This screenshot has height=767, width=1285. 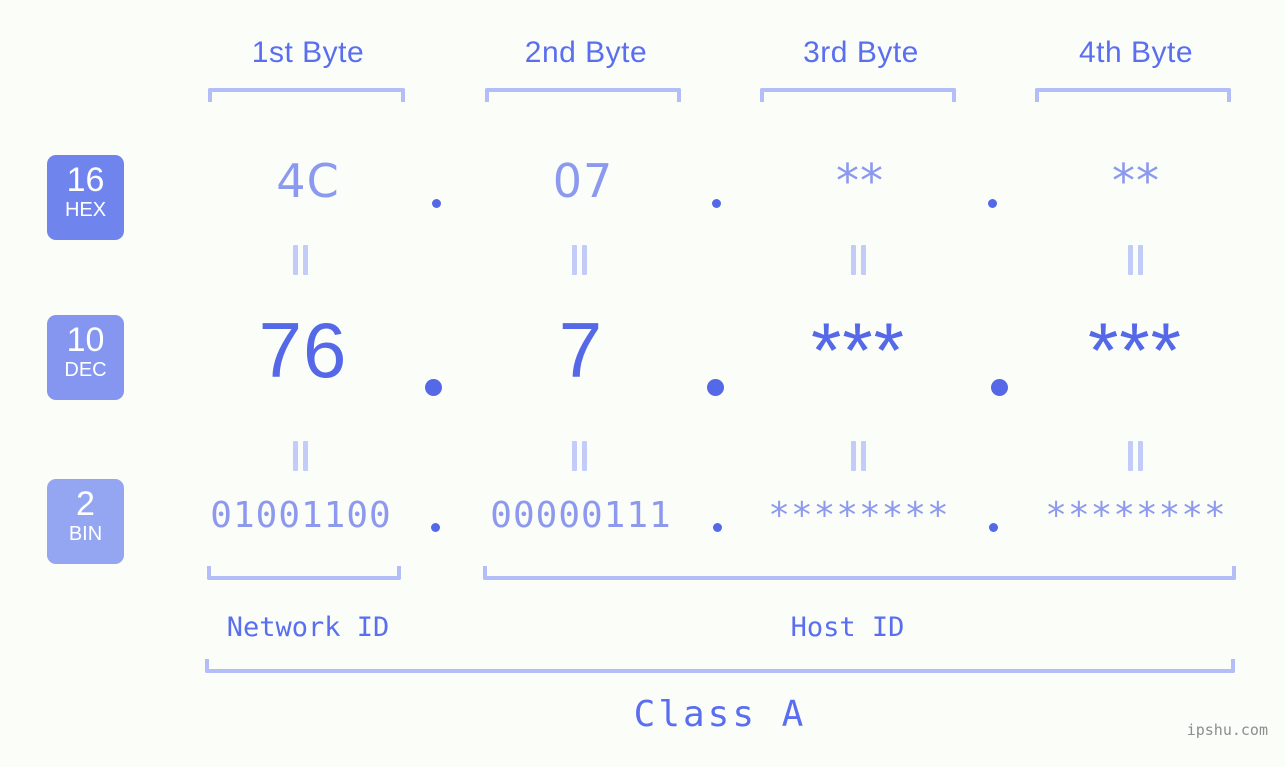 I want to click on hex-byte-2-value: 07, so click(x=583, y=181).